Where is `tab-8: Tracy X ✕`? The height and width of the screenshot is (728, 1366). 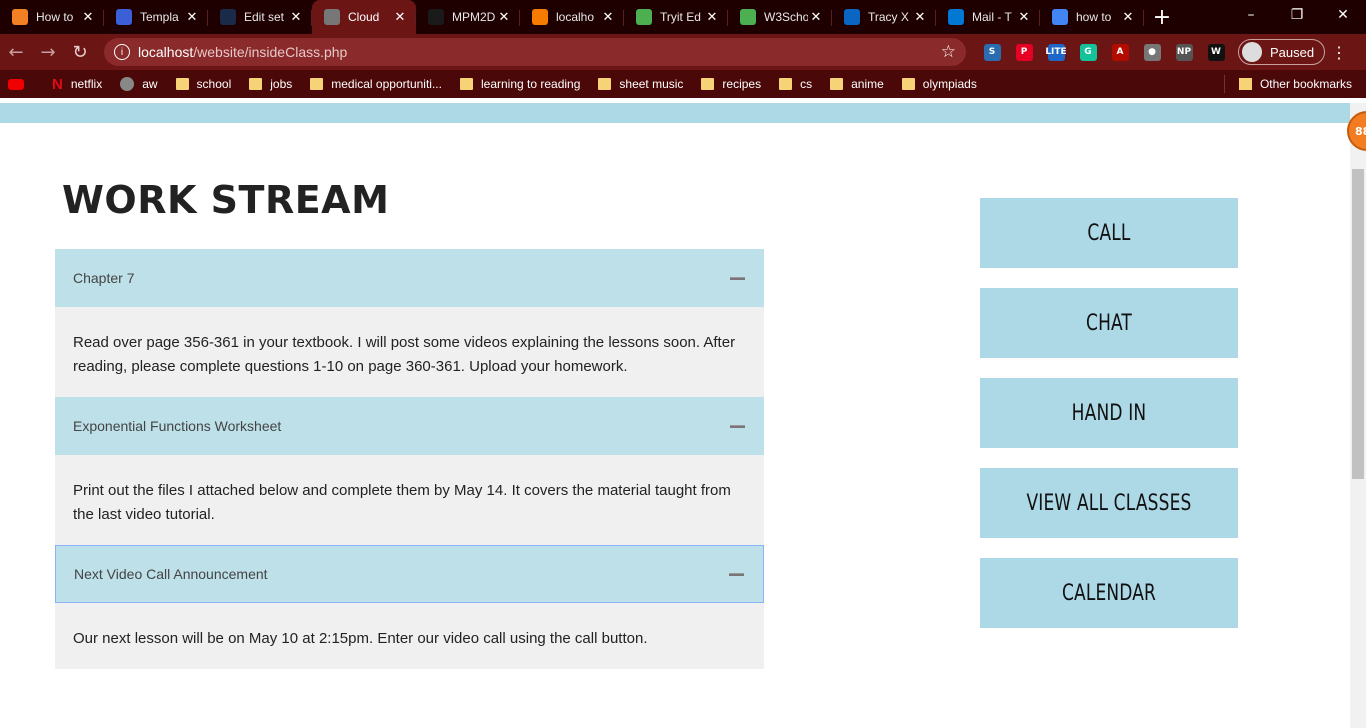
tab-8: Tracy X ✕ is located at coordinates (884, 17).